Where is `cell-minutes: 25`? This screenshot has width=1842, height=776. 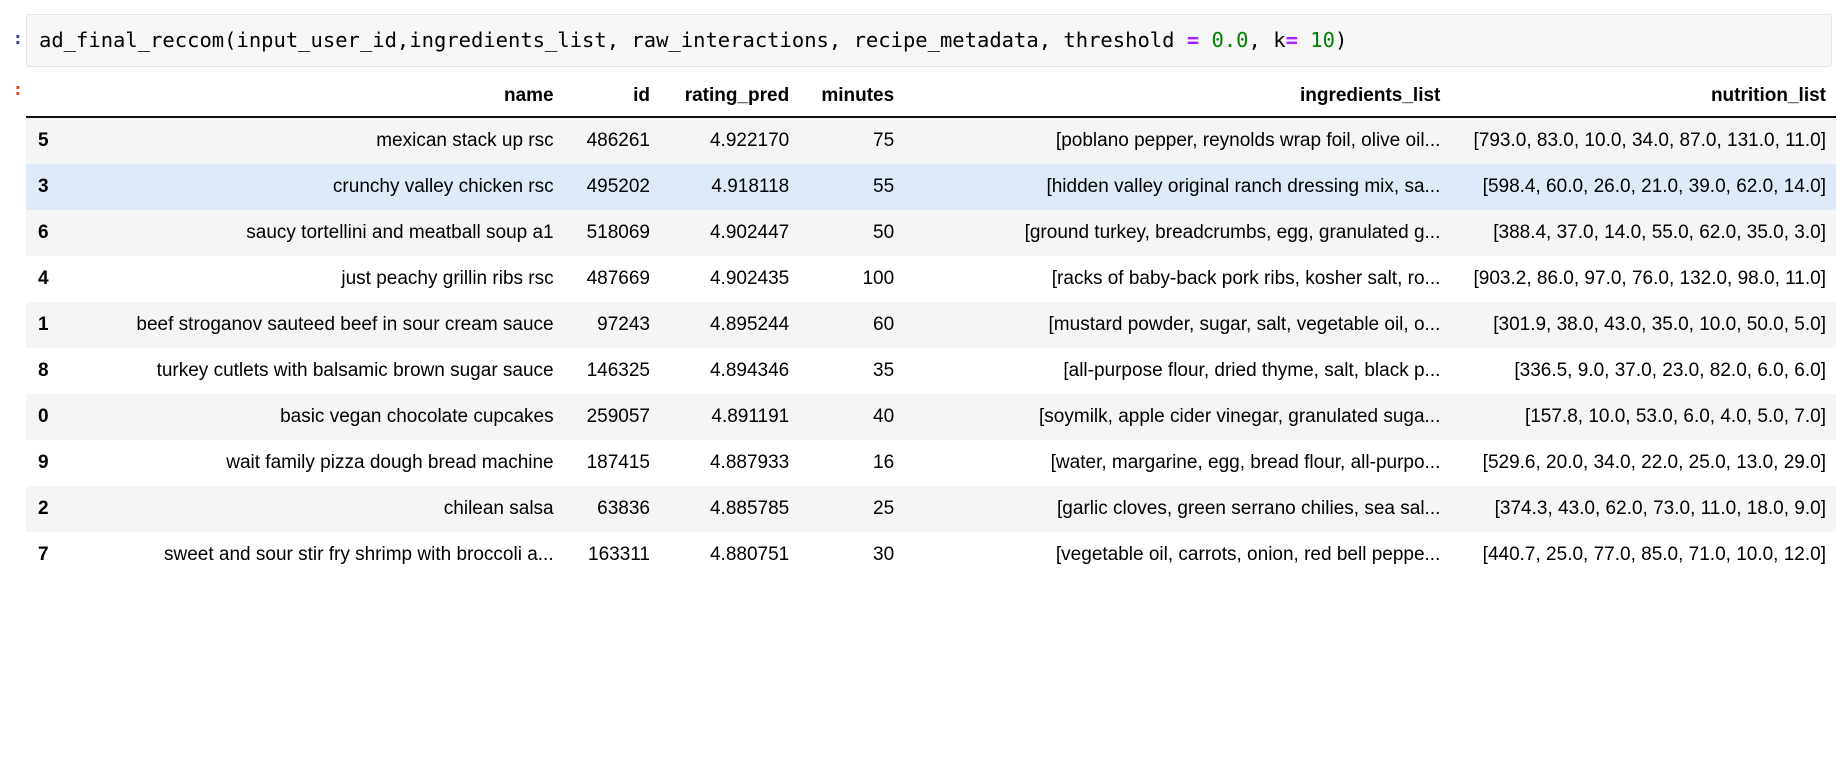
cell-minutes: 25 is located at coordinates (884, 508).